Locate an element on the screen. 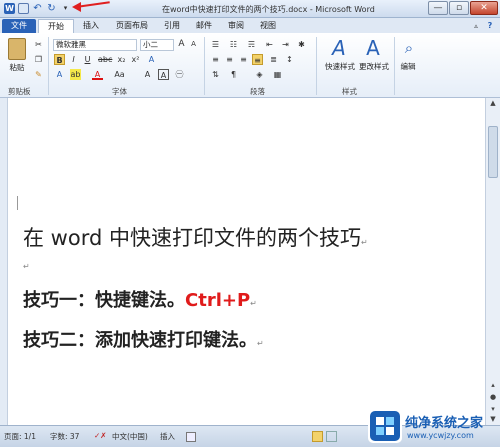 The image size is (500, 447). undo-icon: ↶ is located at coordinates (37, 8).